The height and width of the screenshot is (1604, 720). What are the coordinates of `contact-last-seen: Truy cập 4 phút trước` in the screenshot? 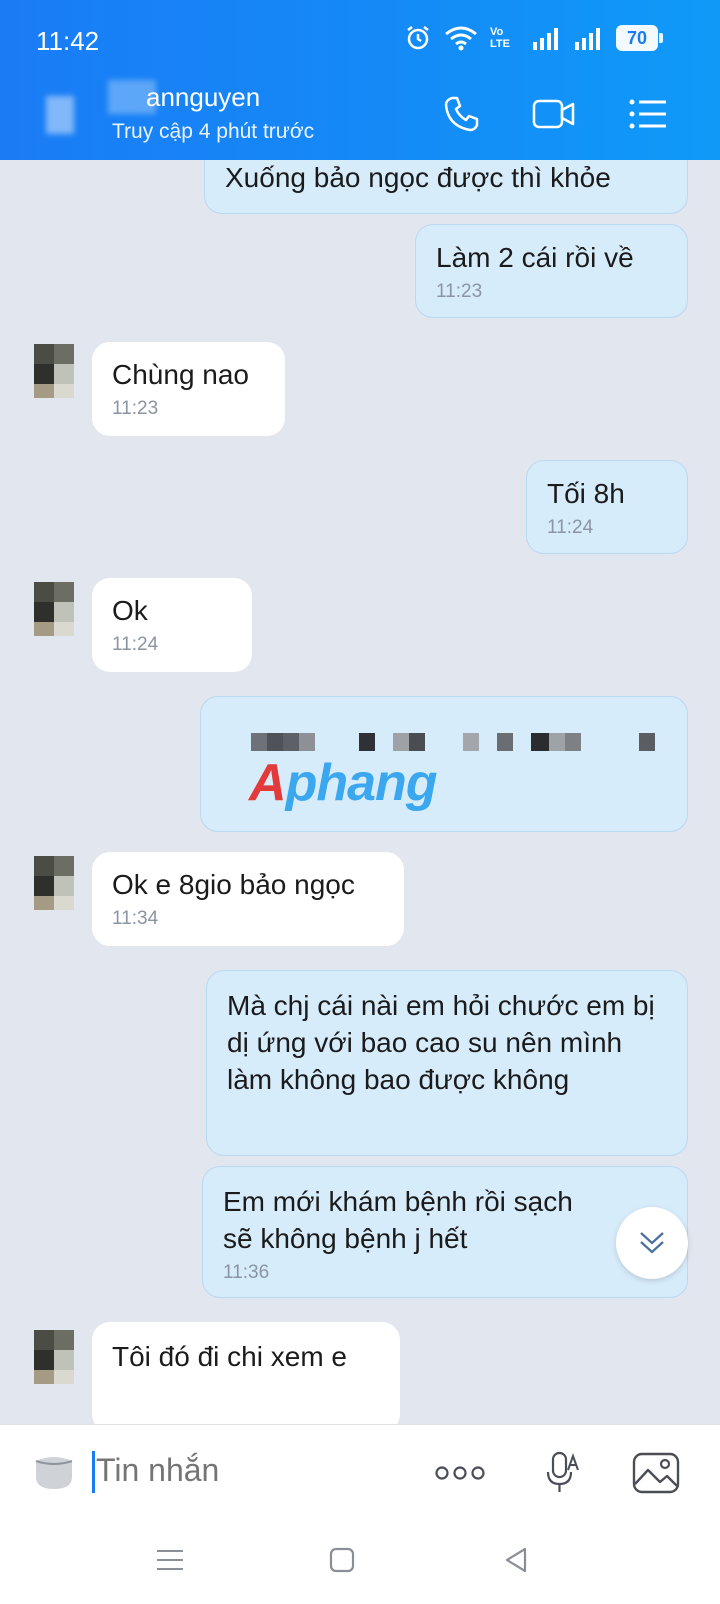 It's located at (213, 131).